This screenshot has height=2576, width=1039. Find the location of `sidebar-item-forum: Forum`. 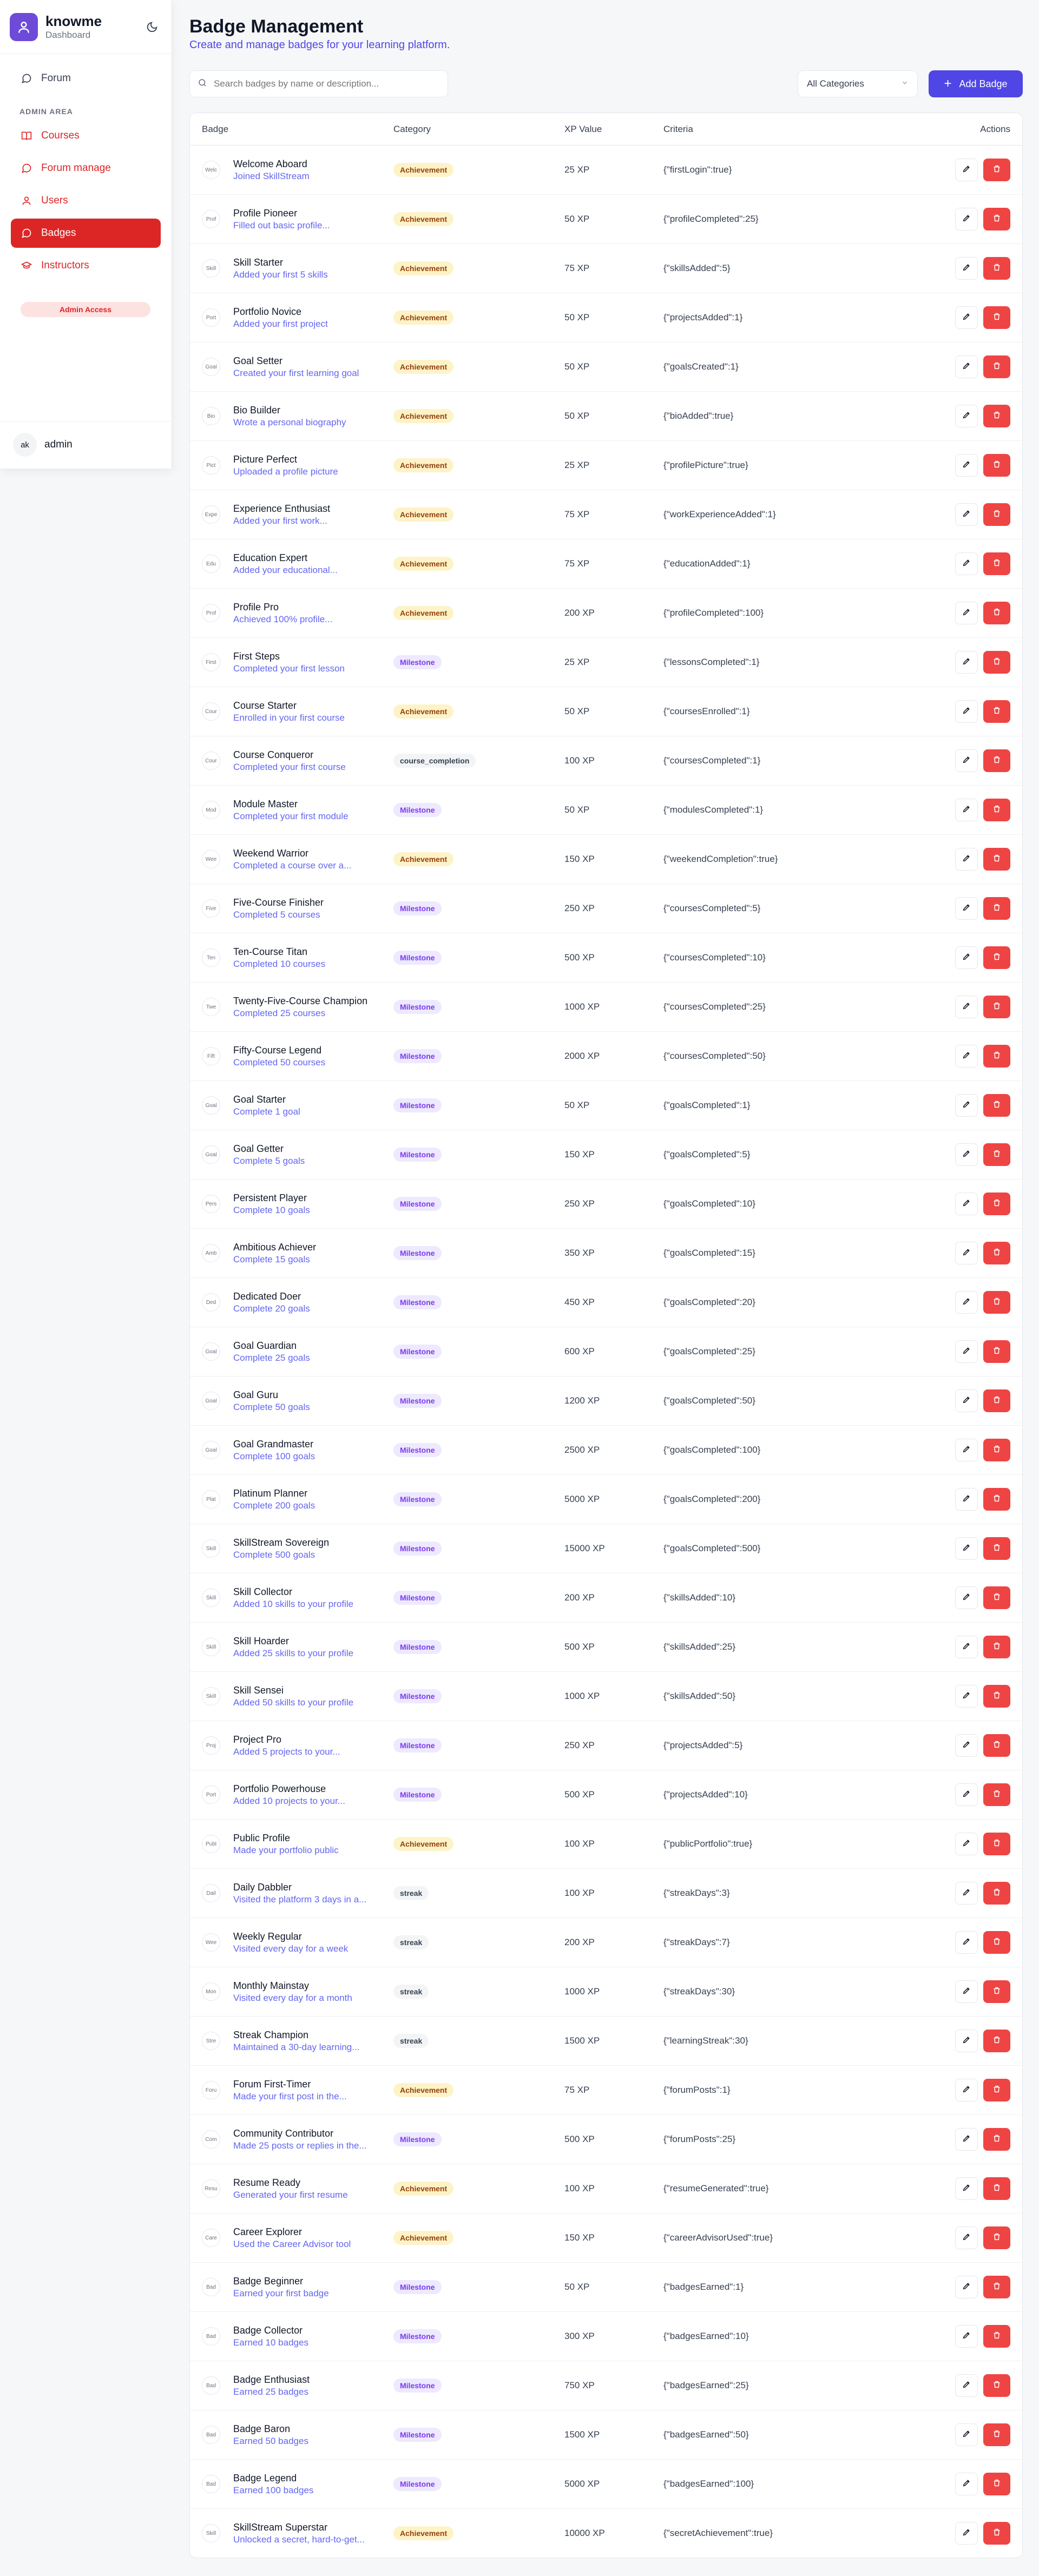

sidebar-item-forum: Forum is located at coordinates (86, 78).